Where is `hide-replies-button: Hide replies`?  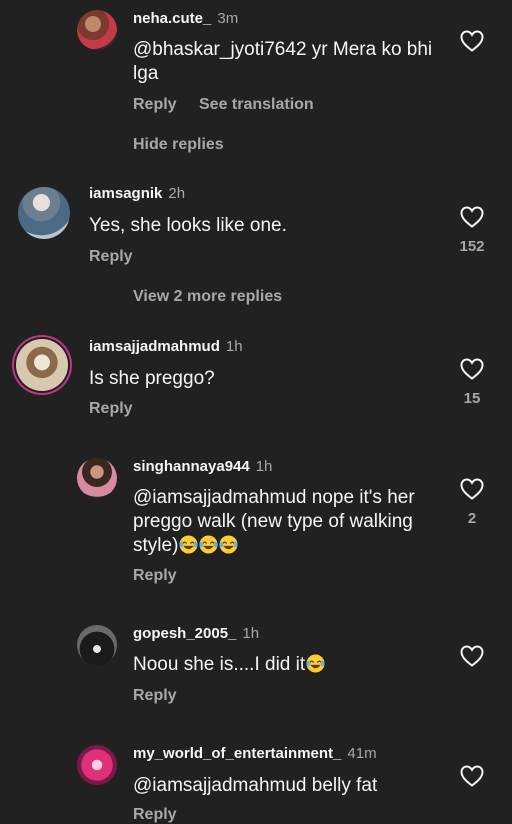 hide-replies-button: Hide replies is located at coordinates (178, 145).